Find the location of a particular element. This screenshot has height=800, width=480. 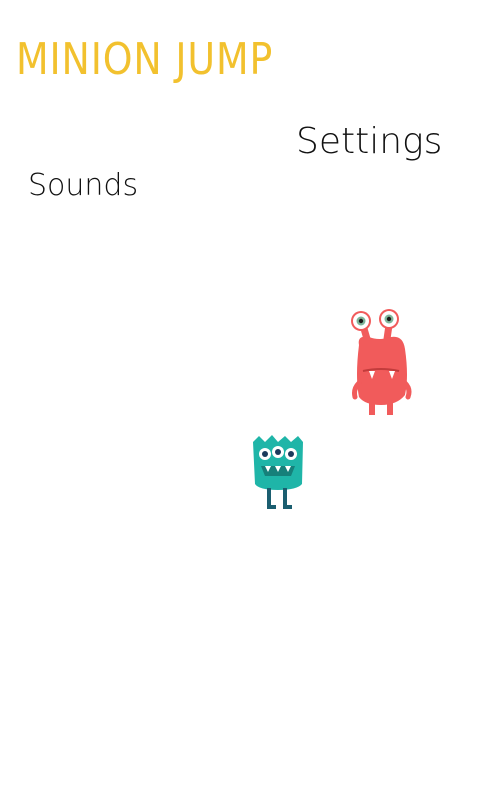

teal-monster-icon is located at coordinates (278, 472).